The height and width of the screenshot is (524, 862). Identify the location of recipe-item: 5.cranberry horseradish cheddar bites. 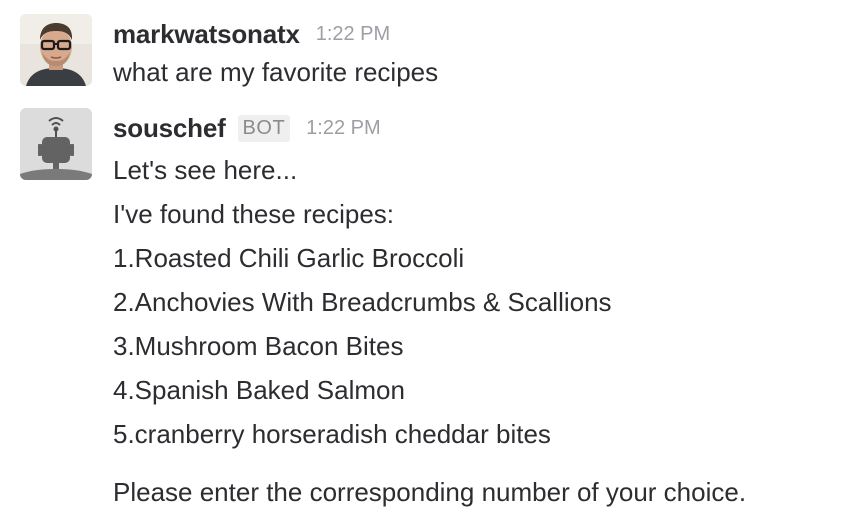
(332, 434).